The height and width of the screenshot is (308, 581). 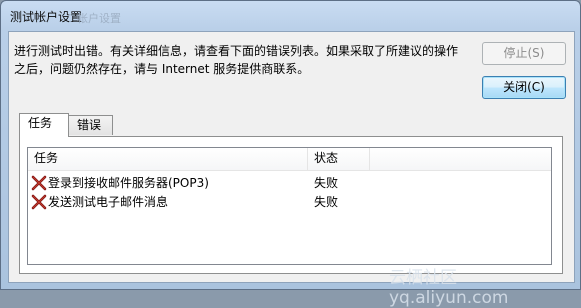 I want to click on watermark: 云栖社区 yq.aliyun.com, so click(x=449, y=288).